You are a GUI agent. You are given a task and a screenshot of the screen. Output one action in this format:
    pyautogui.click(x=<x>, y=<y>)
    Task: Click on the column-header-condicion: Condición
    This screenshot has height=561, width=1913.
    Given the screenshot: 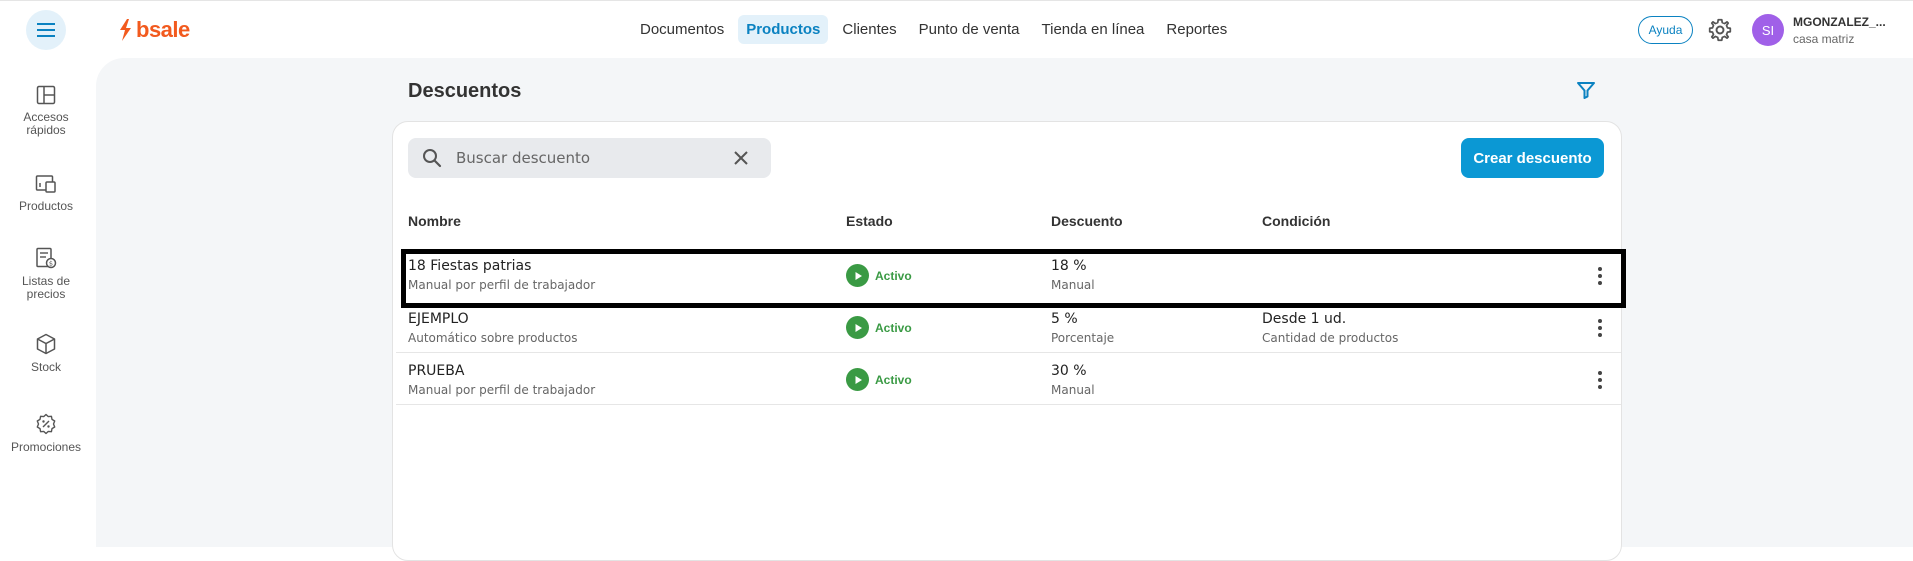 What is the action you would take?
    pyautogui.click(x=1296, y=221)
    